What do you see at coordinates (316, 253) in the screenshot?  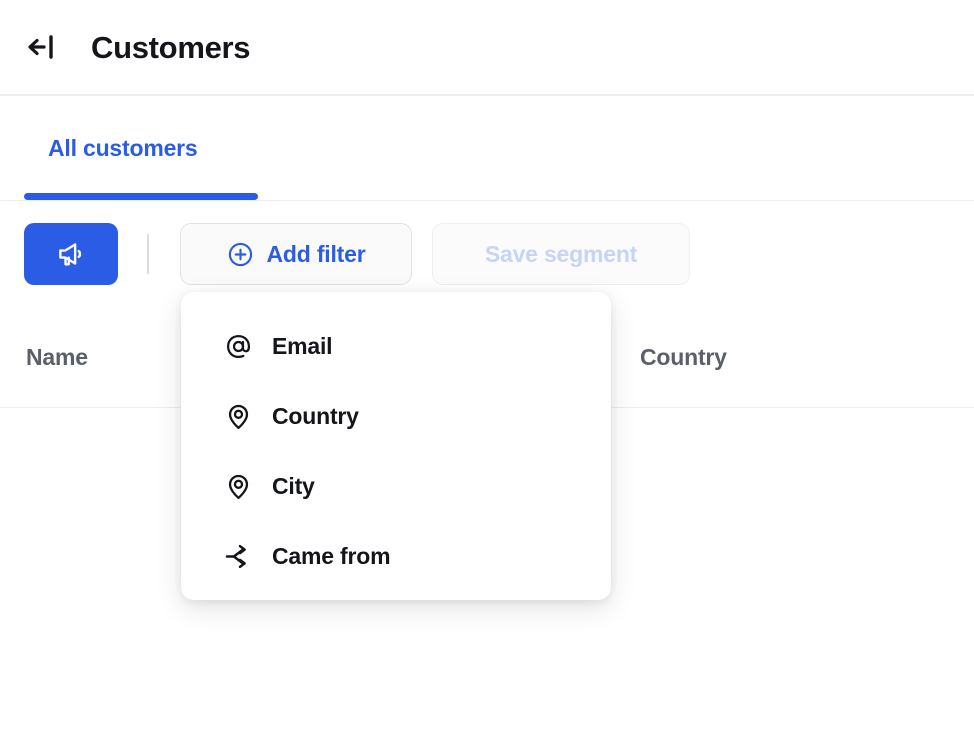 I see `add-filter-label: Add filter` at bounding box center [316, 253].